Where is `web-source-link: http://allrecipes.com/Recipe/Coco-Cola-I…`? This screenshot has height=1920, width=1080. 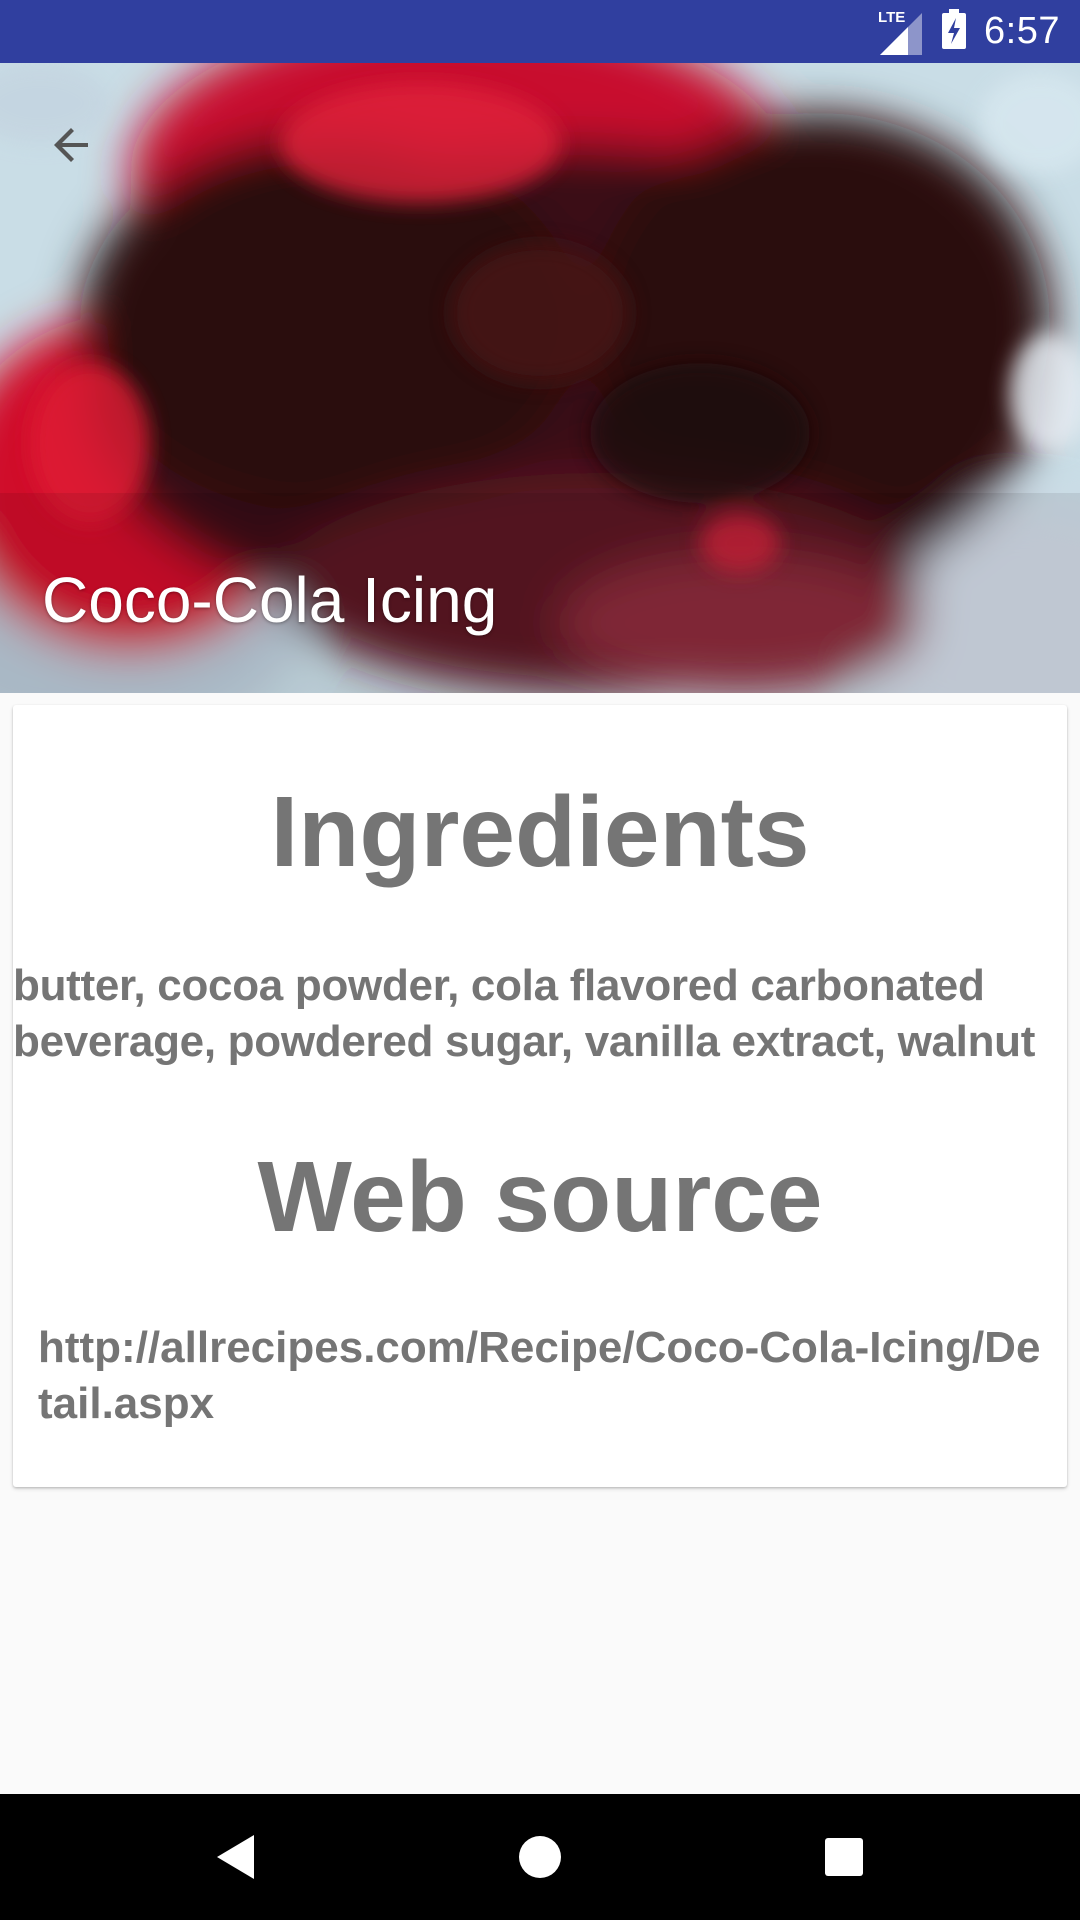 web-source-link: http://allrecipes.com/Recipe/Coco-Cola-I… is located at coordinates (543, 1376).